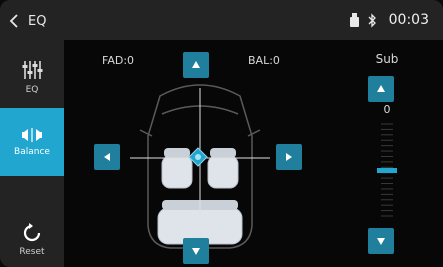 The width and height of the screenshot is (443, 267). I want to click on arrow-right-icon, so click(289, 157).